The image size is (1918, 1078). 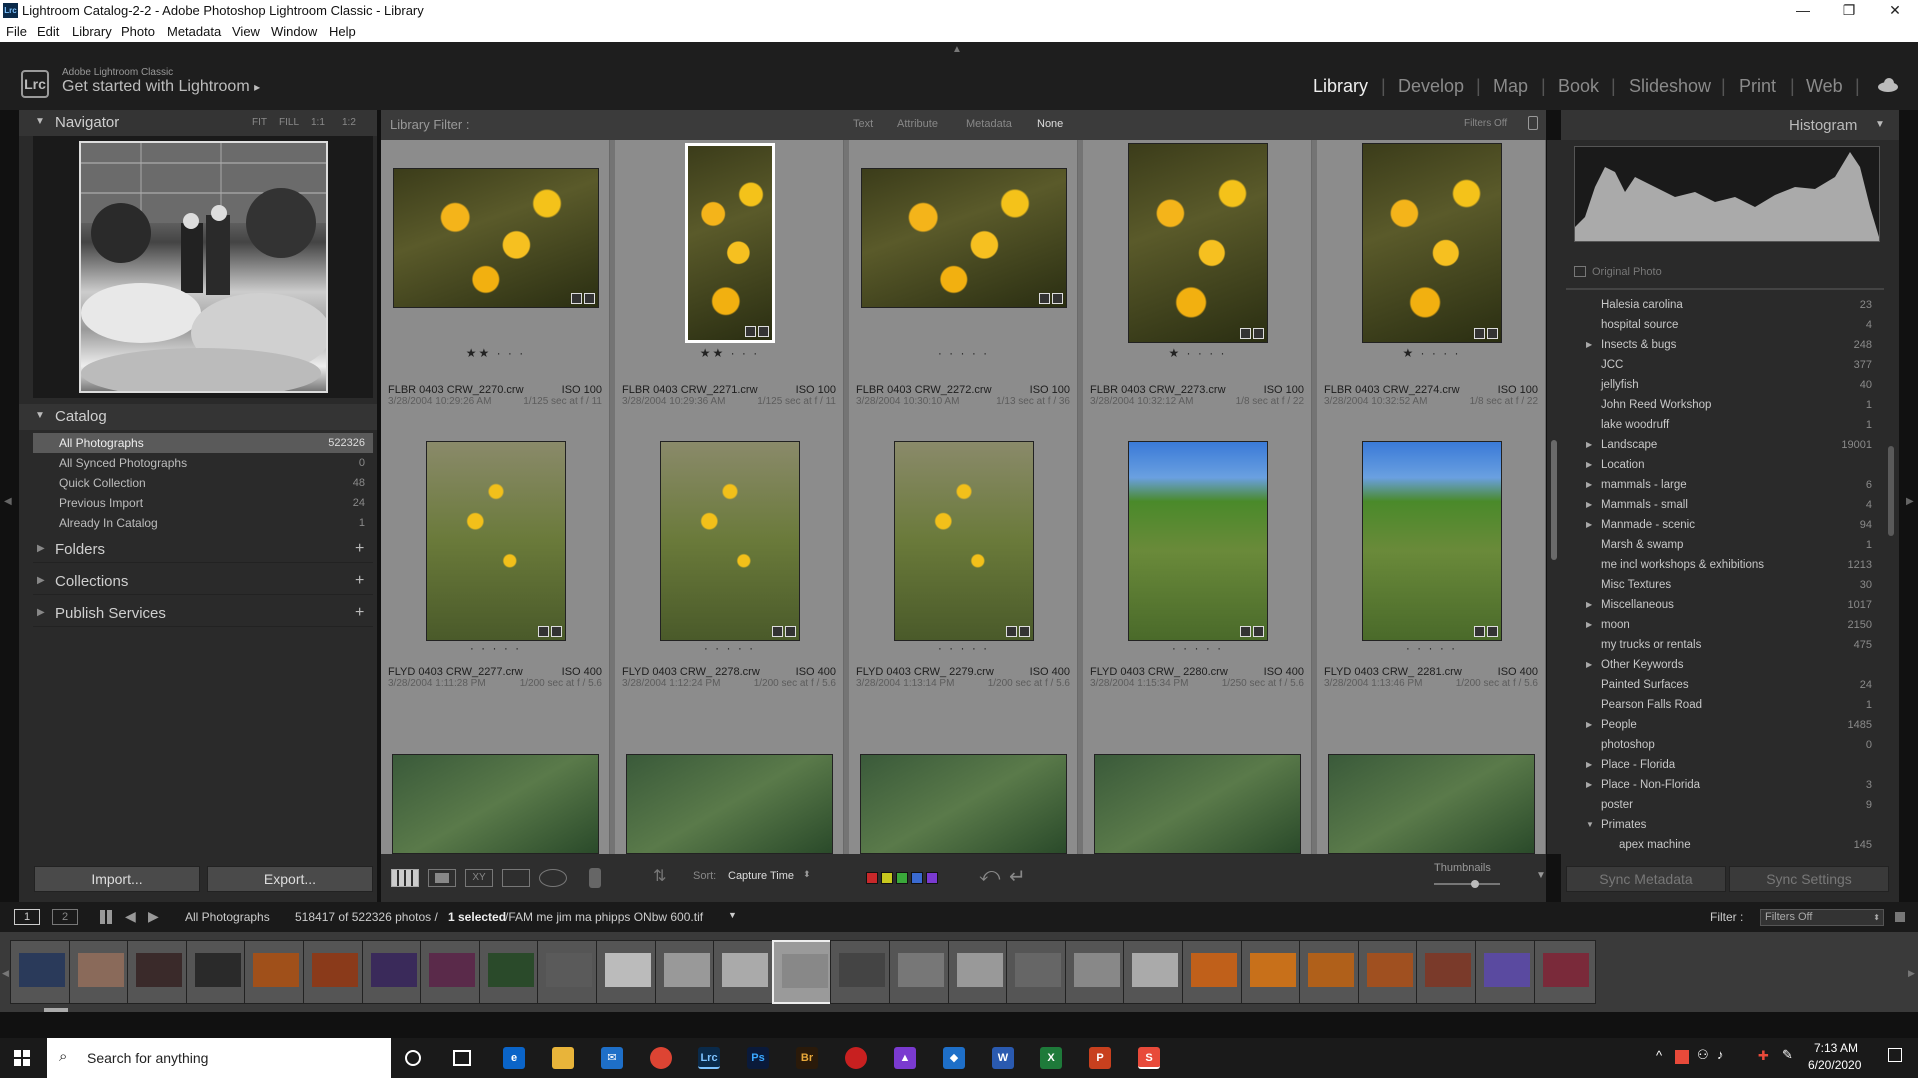 What do you see at coordinates (479, 878) in the screenshot?
I see `compare-view-icon: XY` at bounding box center [479, 878].